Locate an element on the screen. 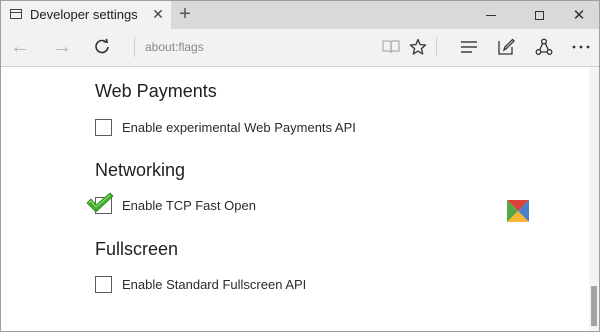  more-button is located at coordinates (581, 47).